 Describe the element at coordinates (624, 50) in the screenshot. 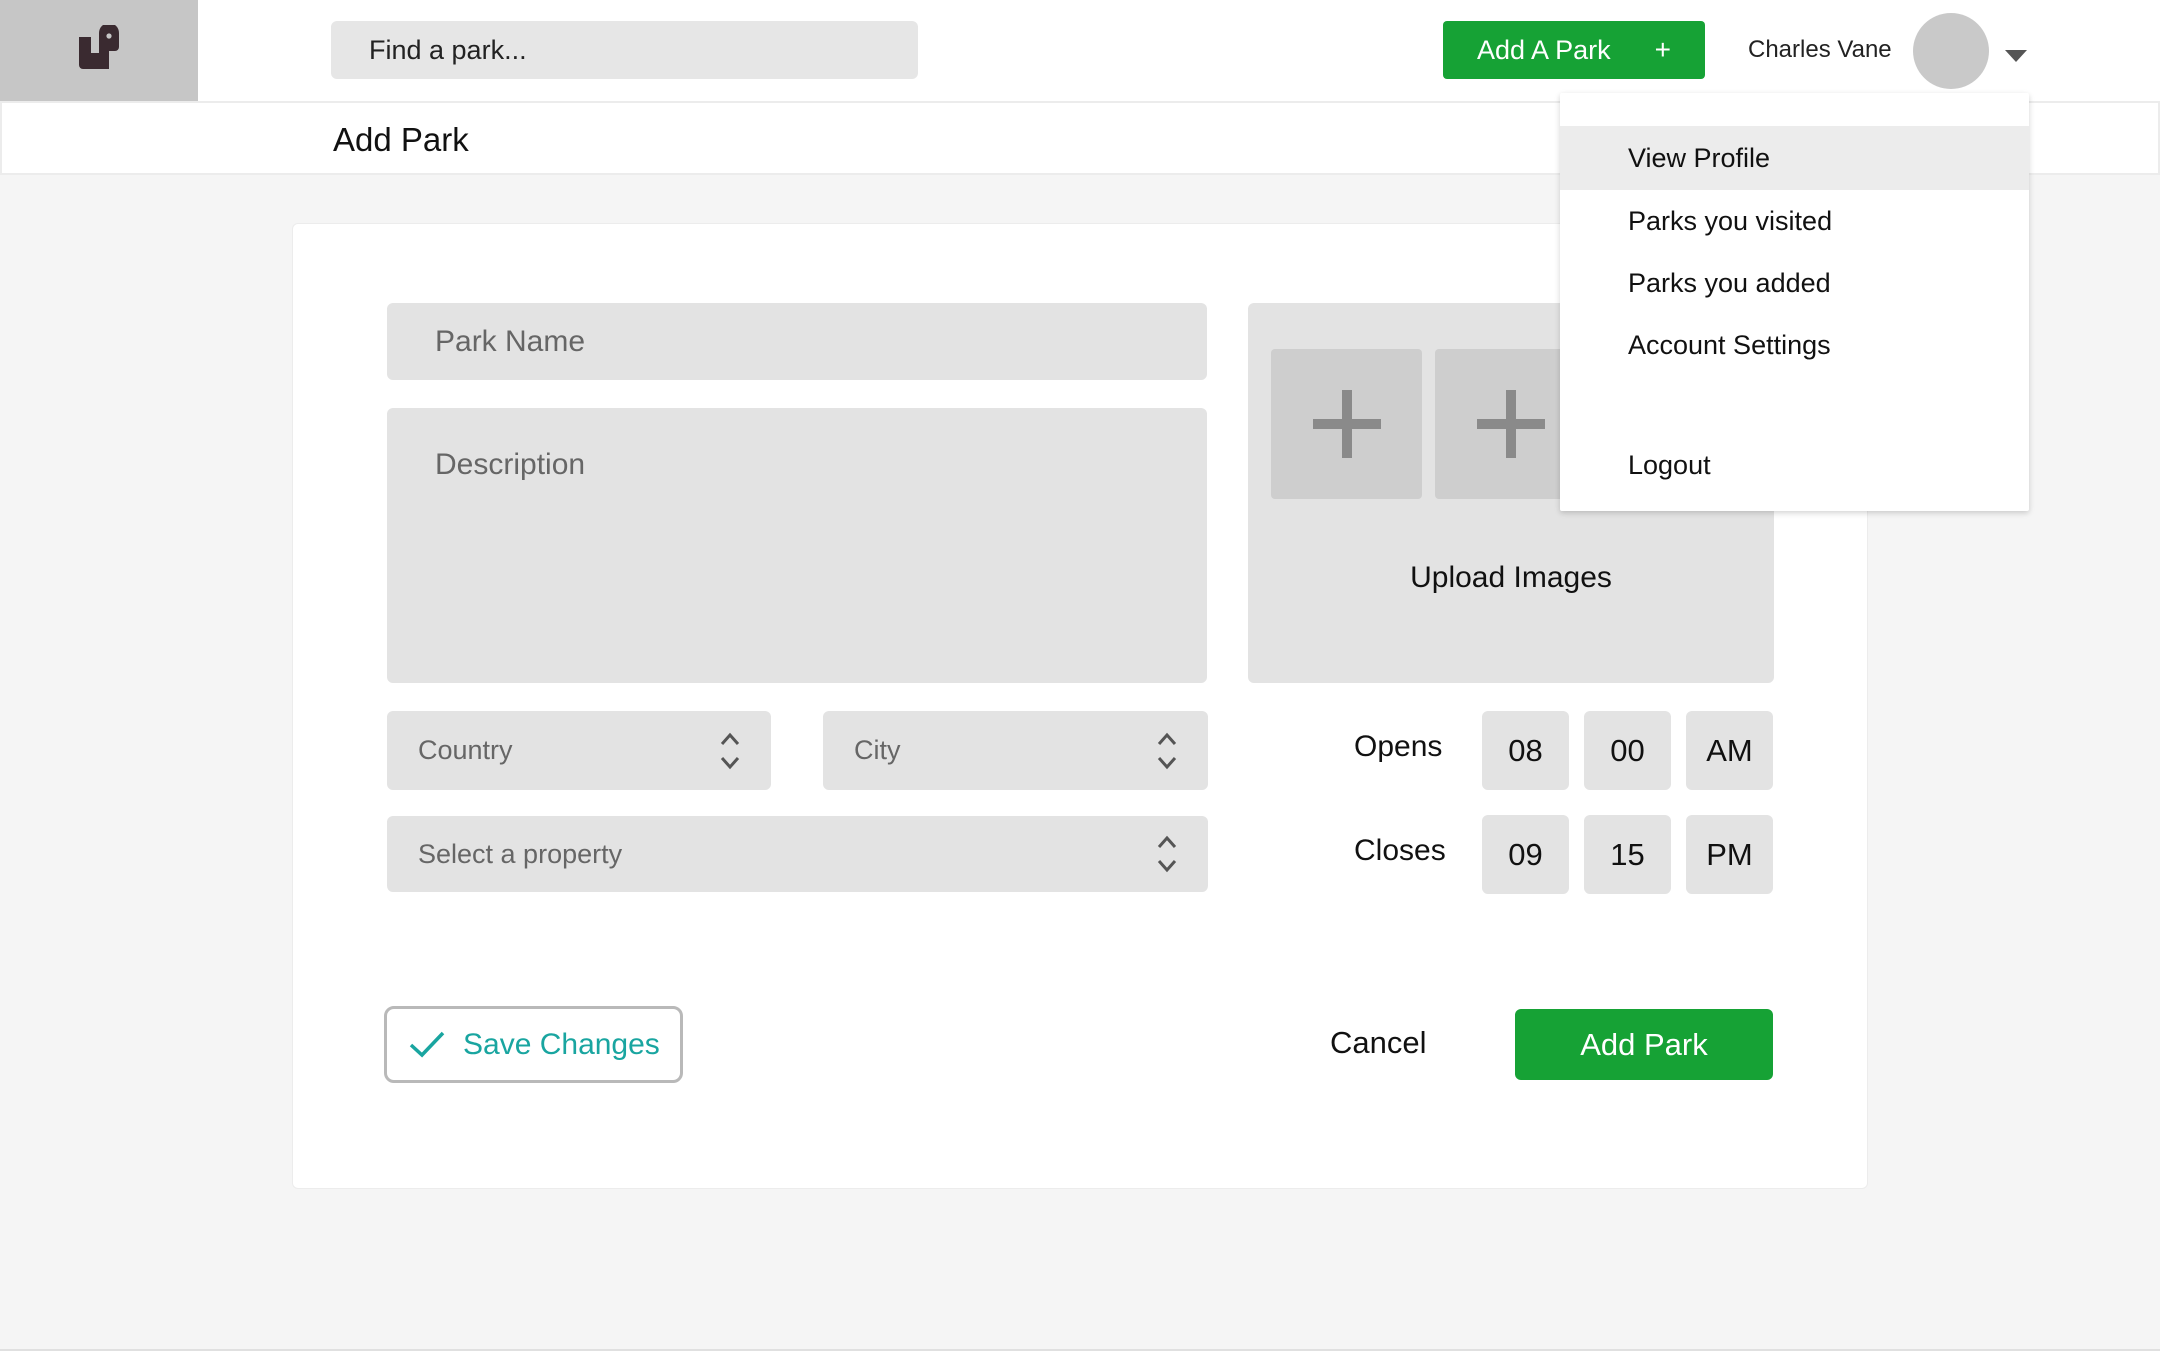

I see `search-input` at that location.